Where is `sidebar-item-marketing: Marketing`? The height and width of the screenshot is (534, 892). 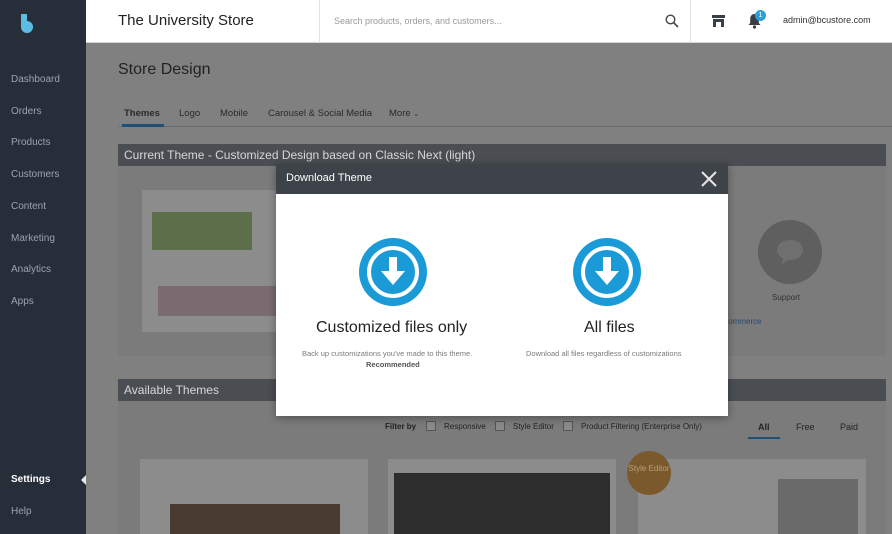
sidebar-item-marketing: Marketing is located at coordinates (33, 238).